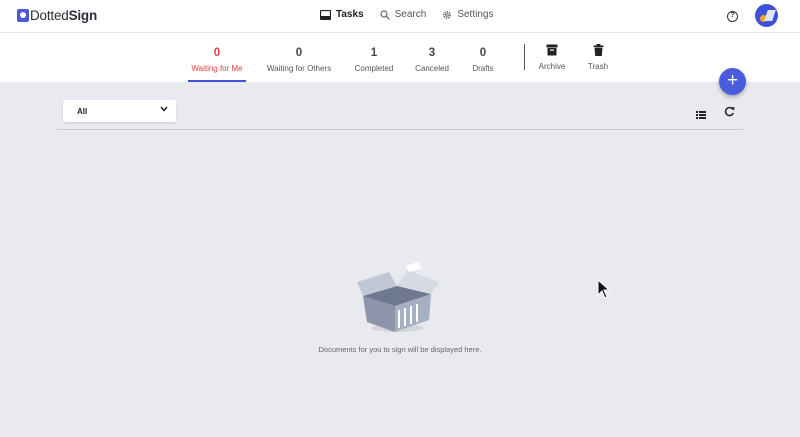 The width and height of the screenshot is (800, 437). What do you see at coordinates (604, 289) in the screenshot?
I see `mouse-cursor-icon` at bounding box center [604, 289].